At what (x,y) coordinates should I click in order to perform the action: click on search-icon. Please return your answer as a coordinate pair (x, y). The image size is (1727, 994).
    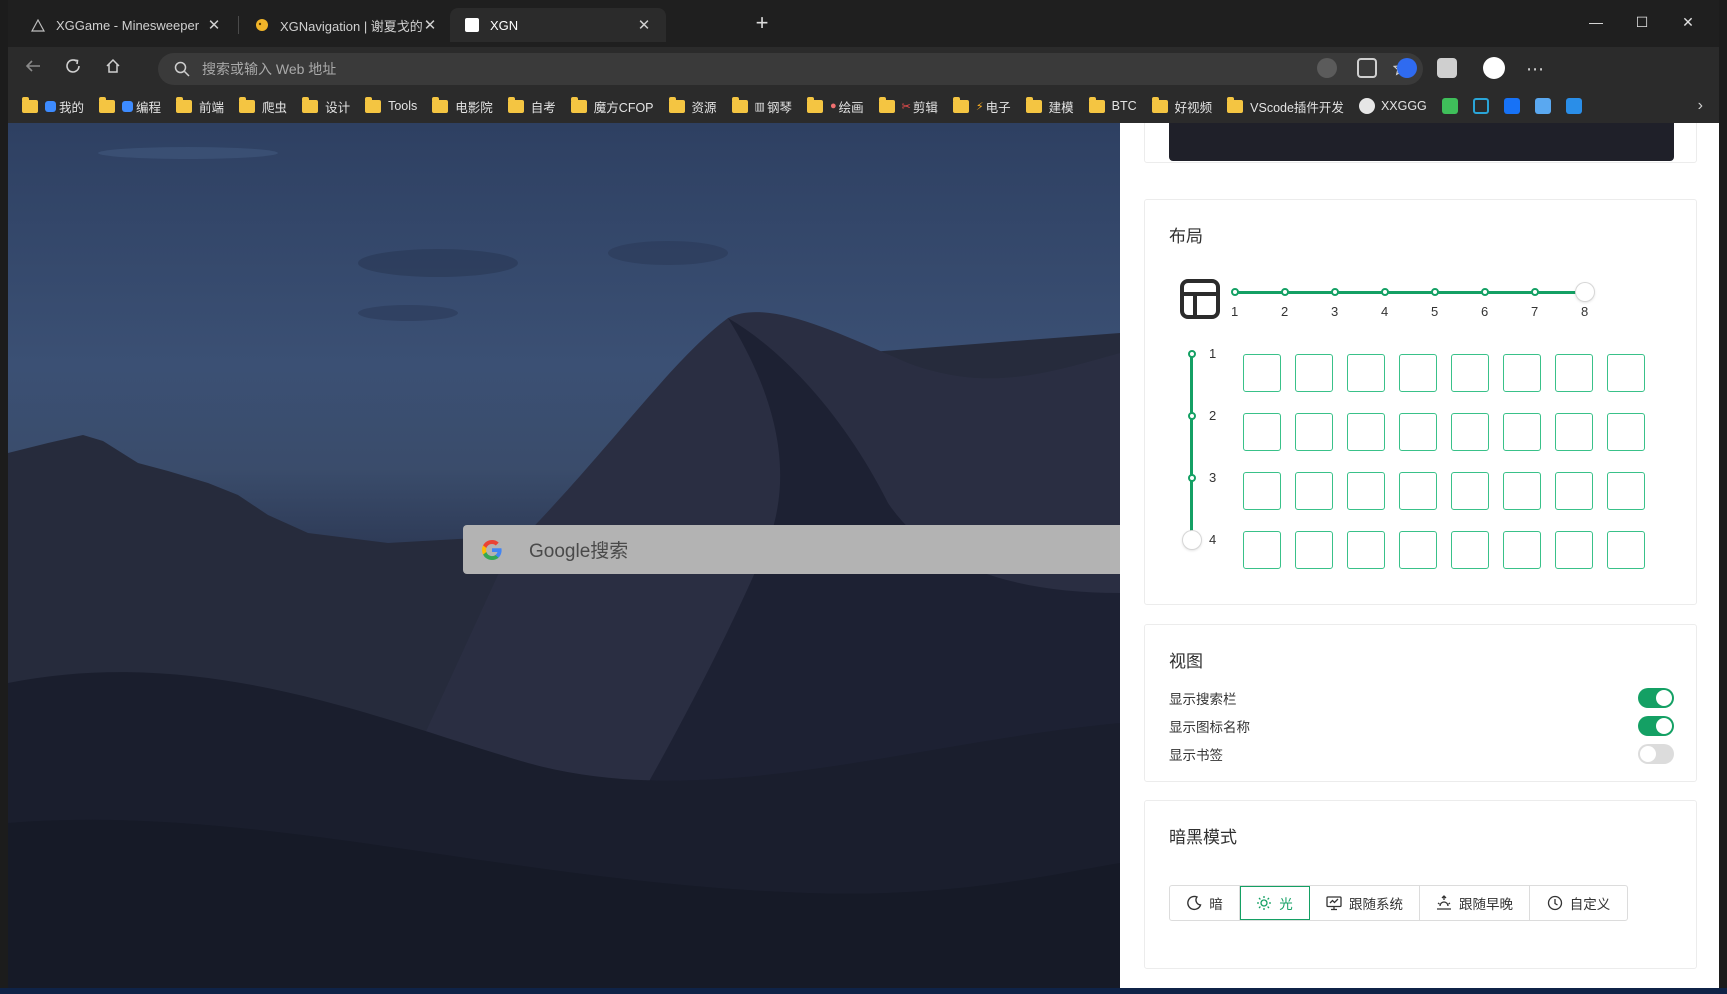
    Looking at the image, I should click on (182, 69).